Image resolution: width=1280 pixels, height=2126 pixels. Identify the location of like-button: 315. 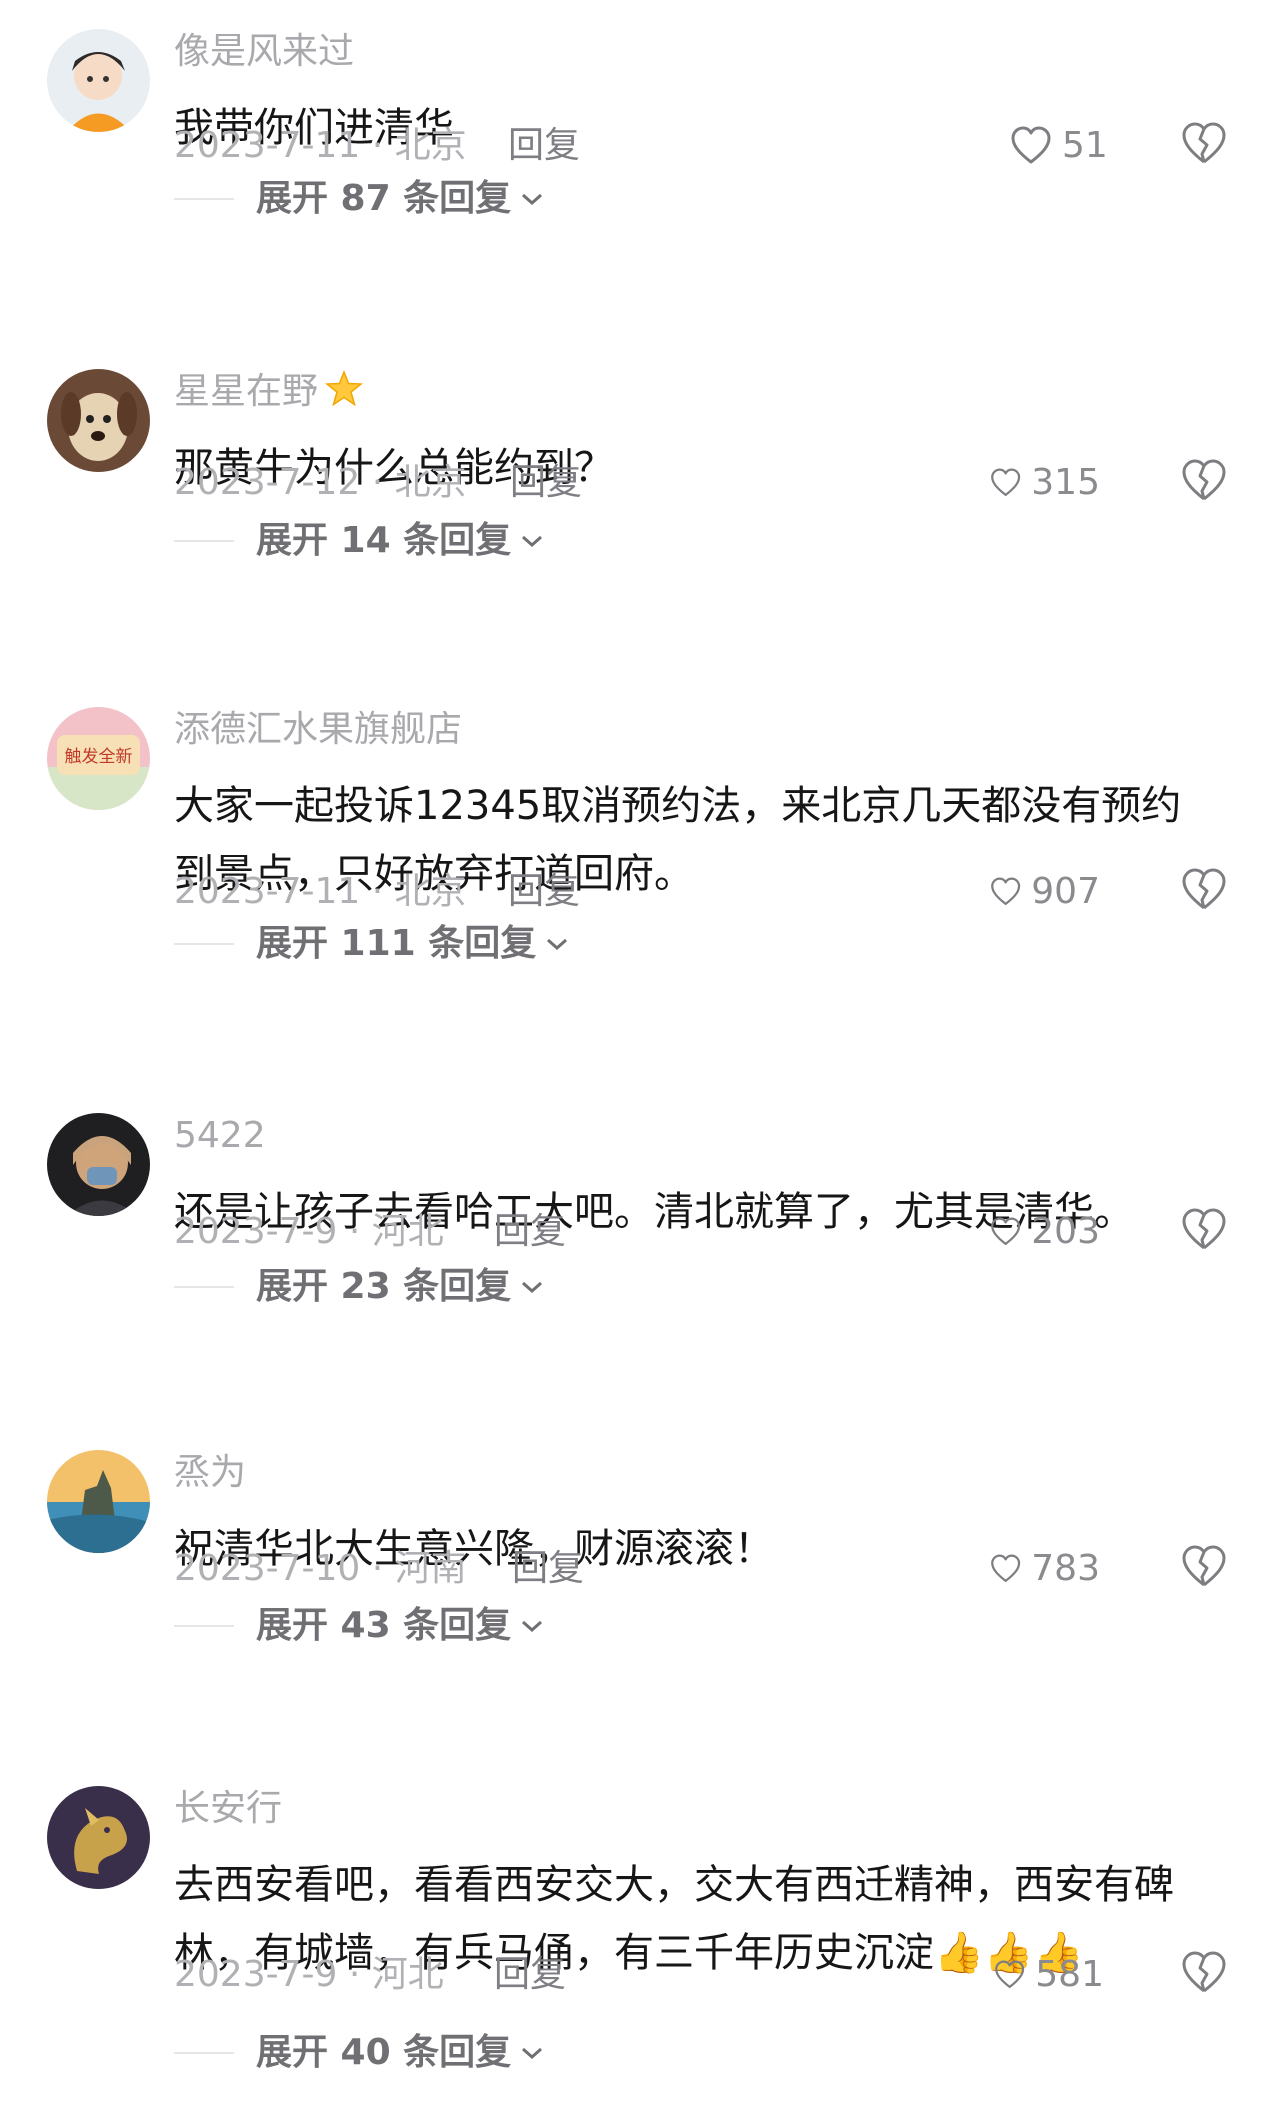
(1045, 483).